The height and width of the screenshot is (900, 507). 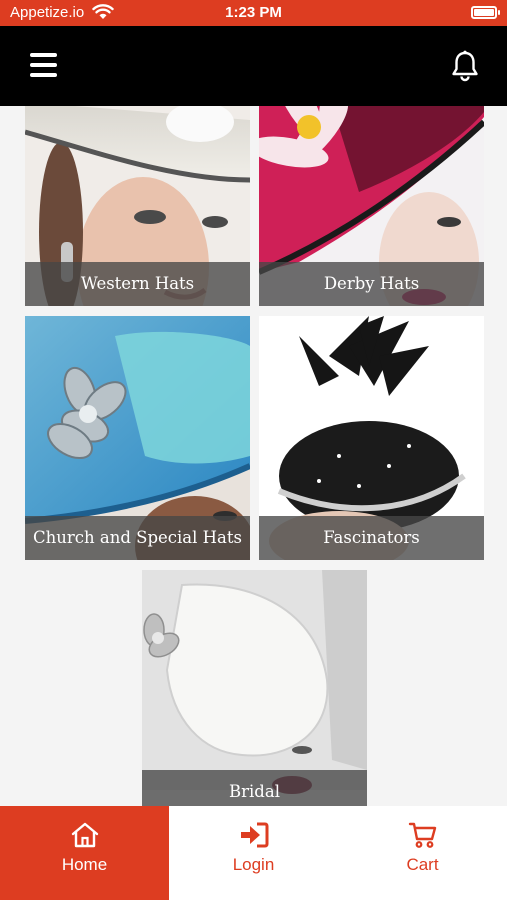 I want to click on status-time: 1:23 PM, so click(x=253, y=12).